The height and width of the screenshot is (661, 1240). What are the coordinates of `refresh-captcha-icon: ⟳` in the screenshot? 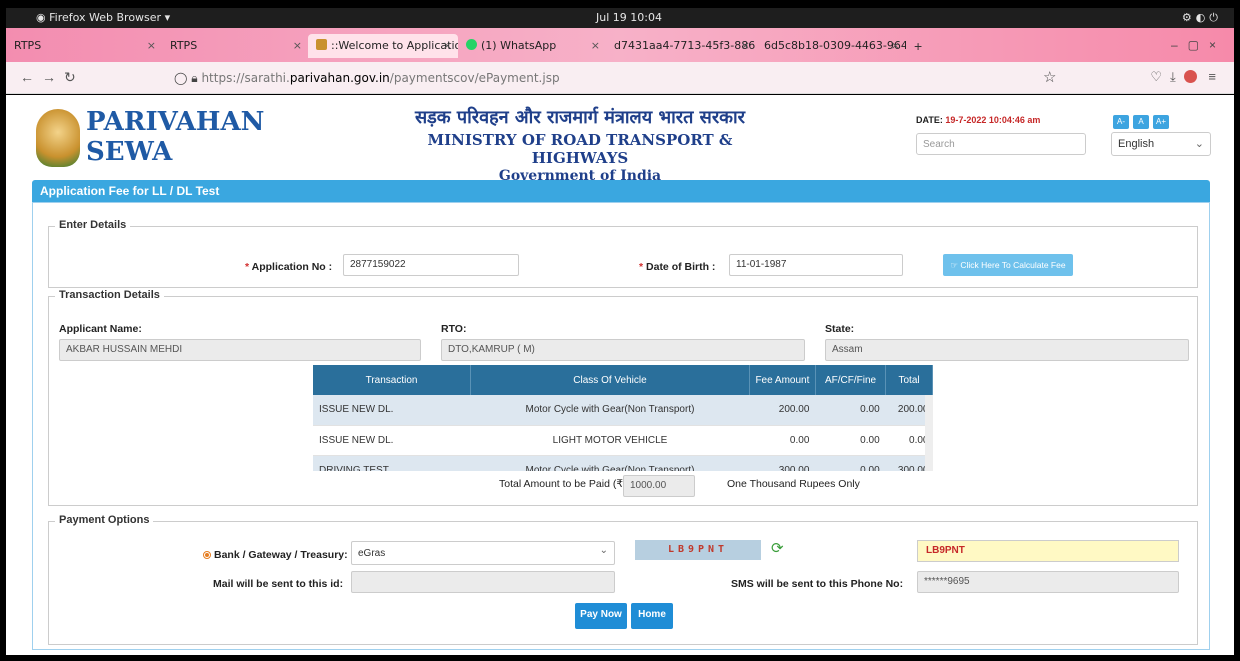 It's located at (777, 548).